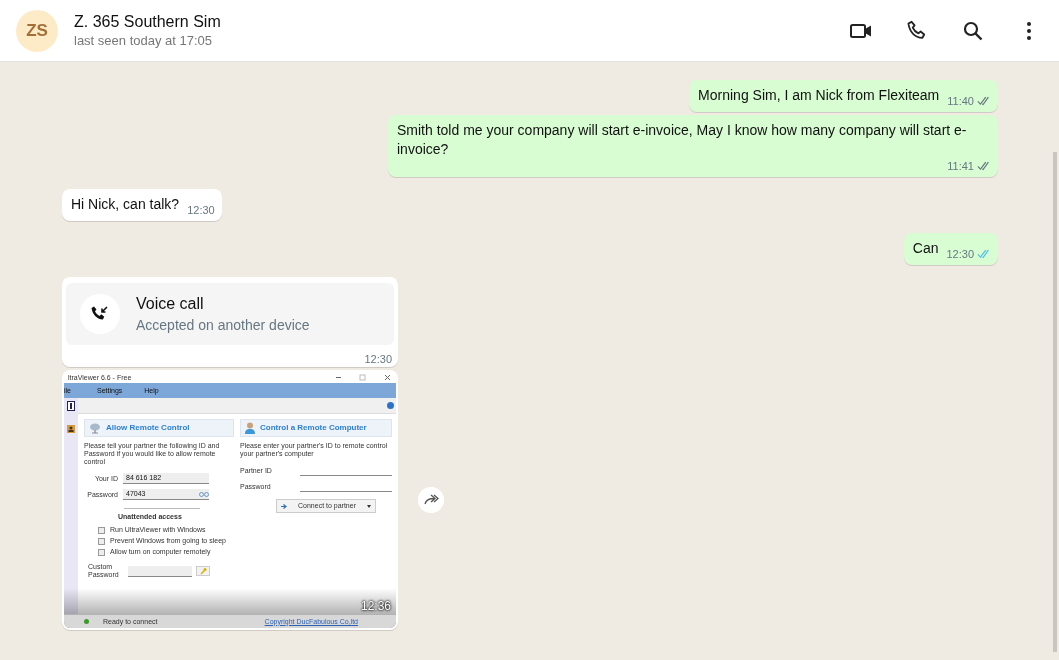  Describe the element at coordinates (144, 40) in the screenshot. I see `last-seen-status: last seen today at 17:05` at that location.